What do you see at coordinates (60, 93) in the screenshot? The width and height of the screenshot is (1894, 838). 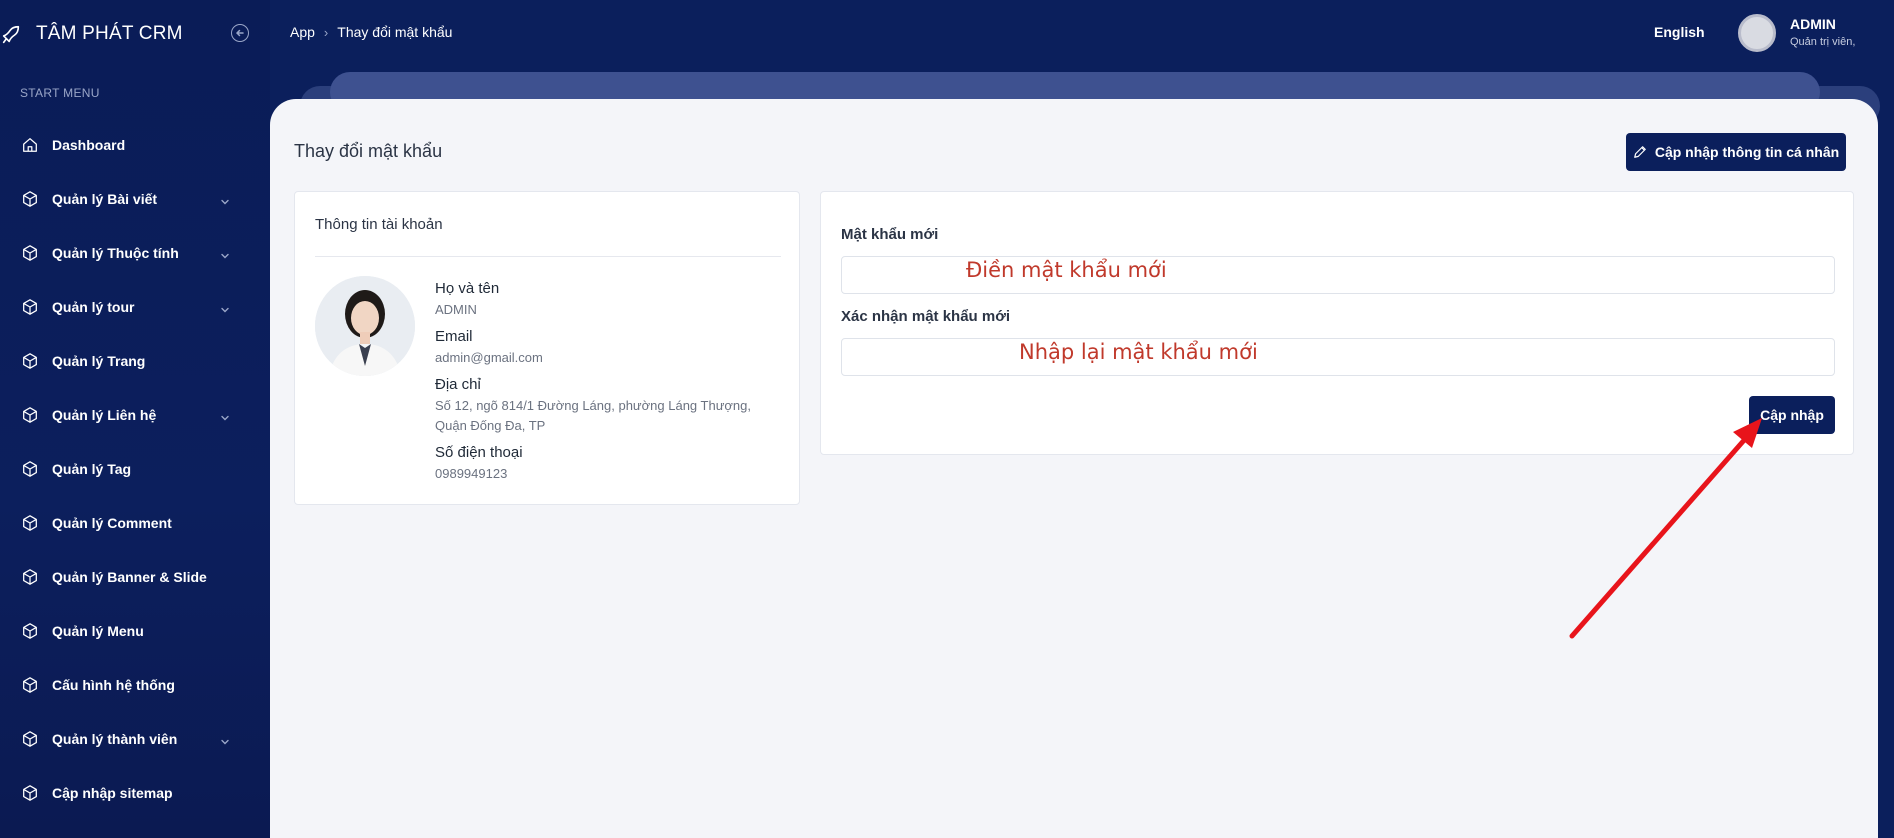 I see `sidebar-section-label: START MENU` at bounding box center [60, 93].